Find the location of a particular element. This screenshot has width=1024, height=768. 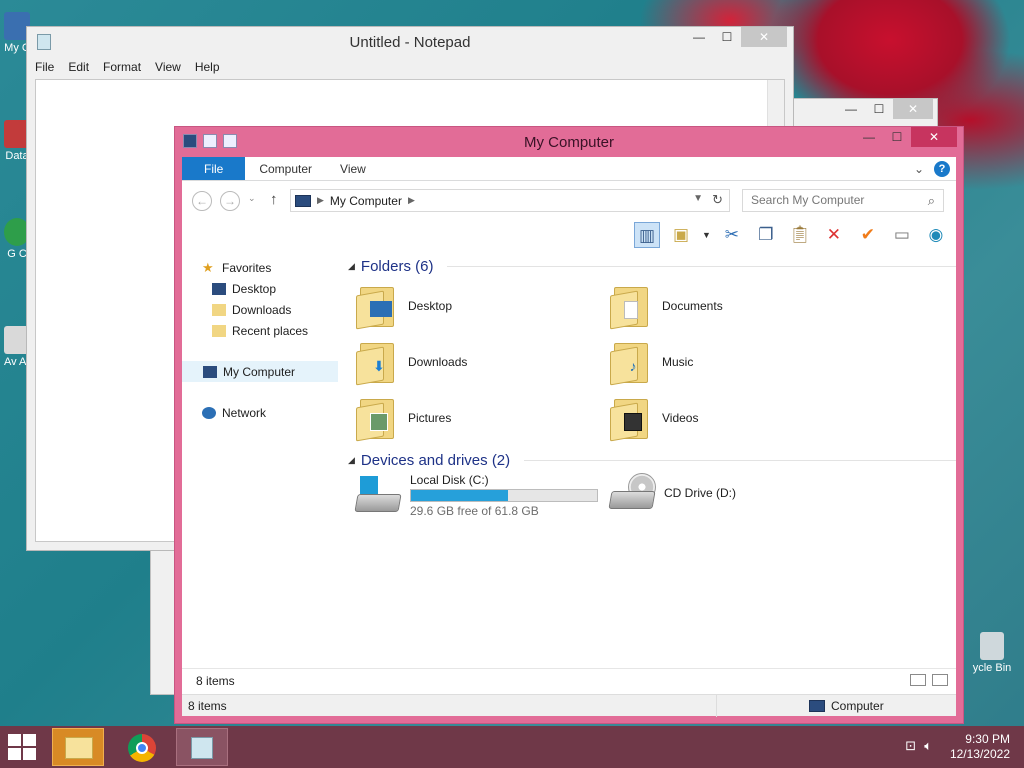

rename-icon: ▭ is located at coordinates (902, 235).